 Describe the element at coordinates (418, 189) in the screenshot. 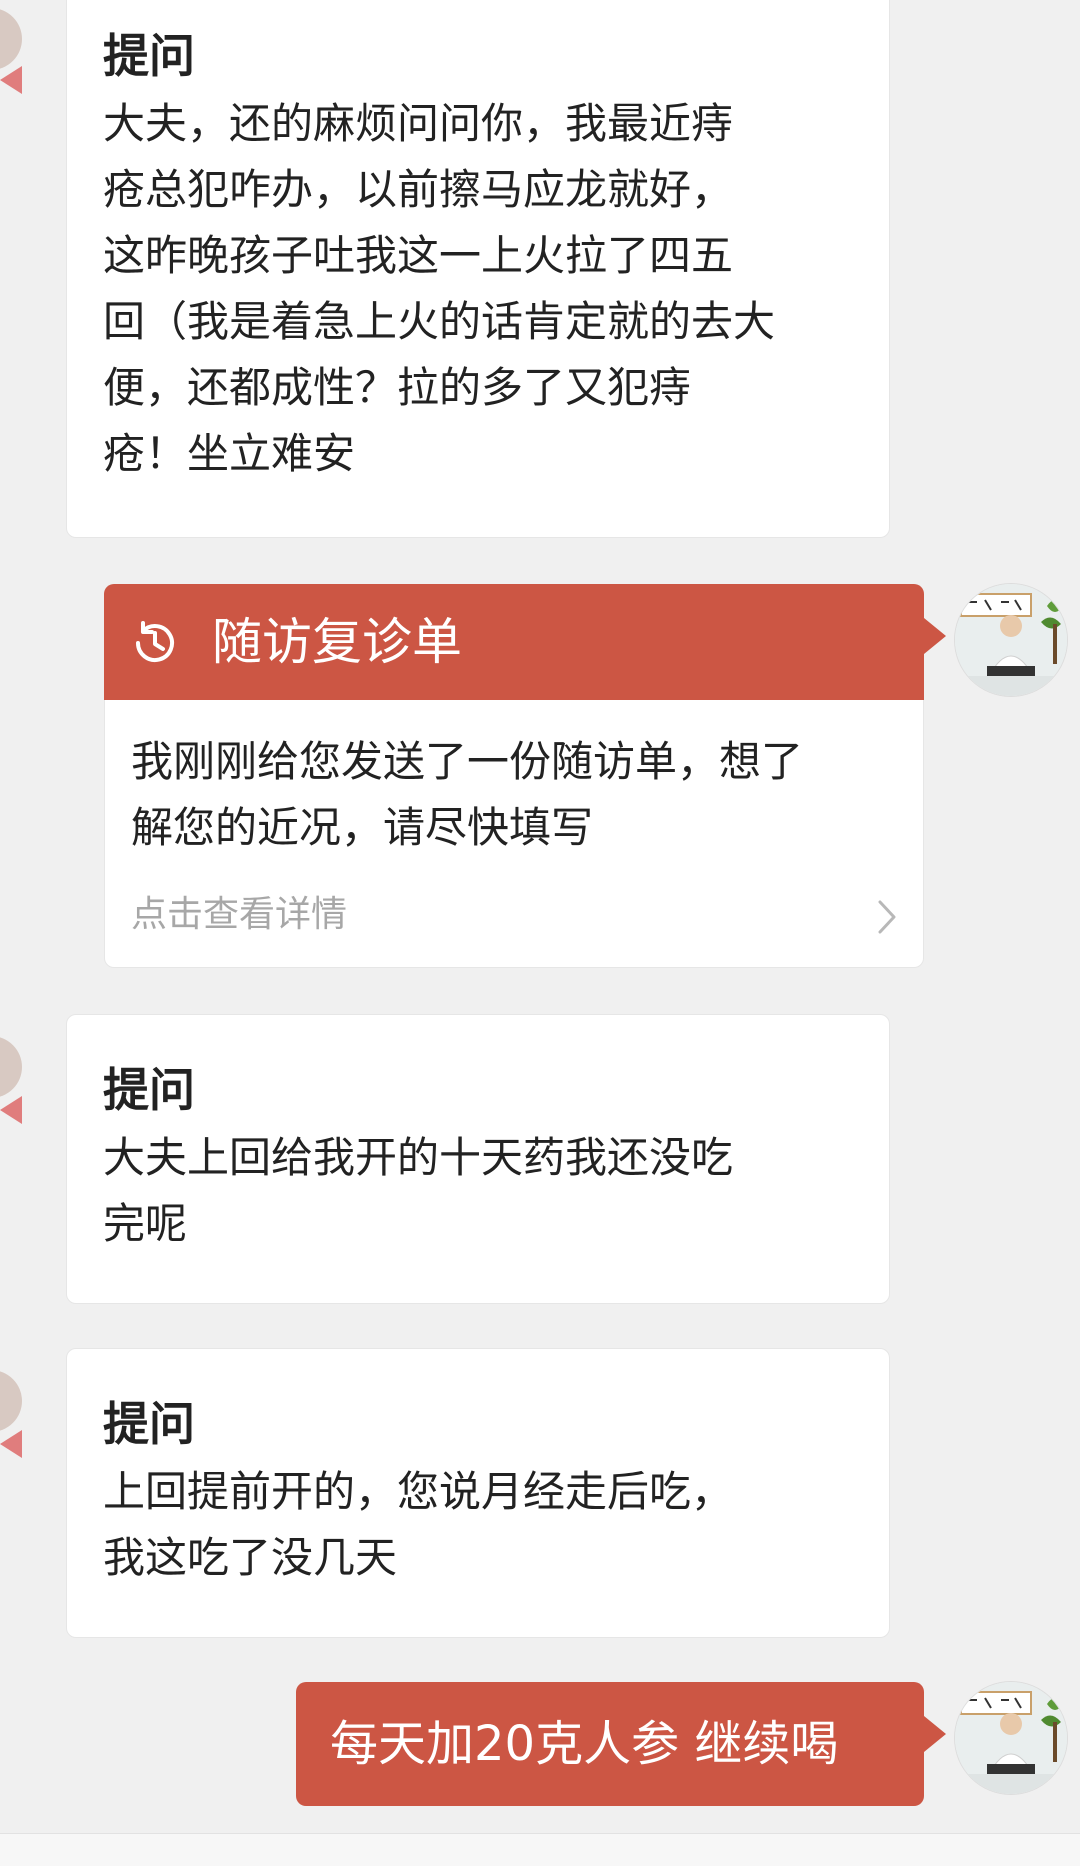

I see `question-line: 疮总犯咋办，以前擦马应龙就好，` at that location.